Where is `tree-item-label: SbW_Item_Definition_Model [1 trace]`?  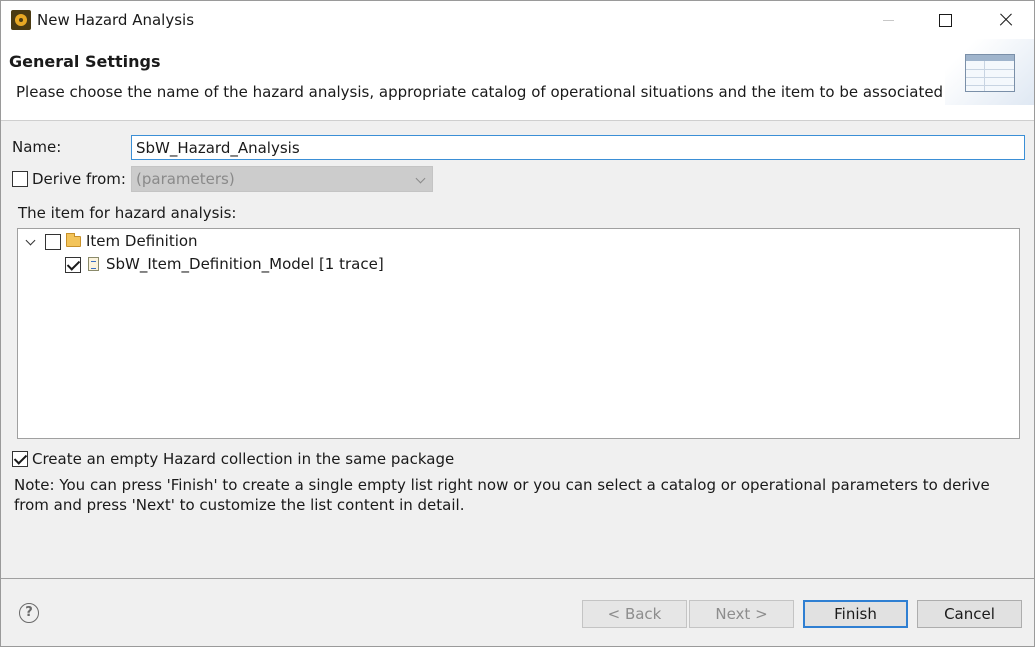 tree-item-label: SbW_Item_Definition_Model [1 trace] is located at coordinates (245, 264).